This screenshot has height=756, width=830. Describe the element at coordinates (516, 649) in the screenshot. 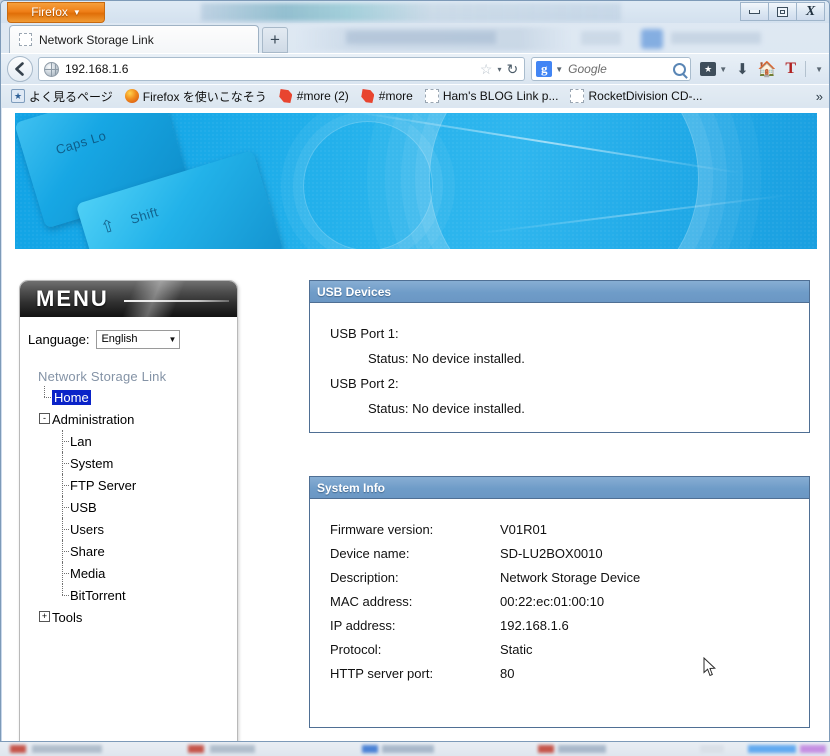

I see `system-info-value: Static` at that location.